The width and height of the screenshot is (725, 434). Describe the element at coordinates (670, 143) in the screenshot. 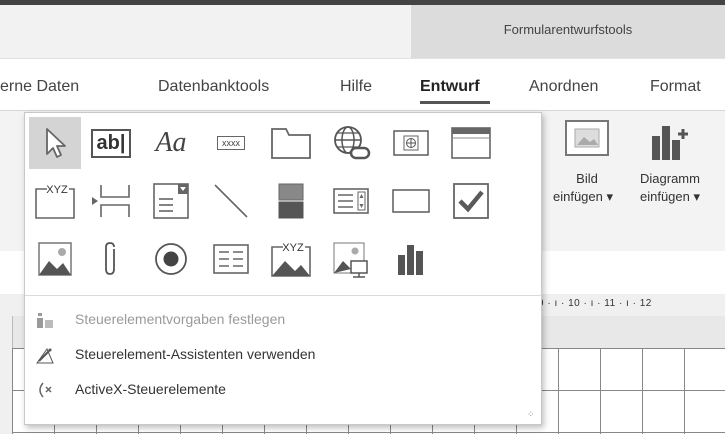

I see `chart-icon` at that location.